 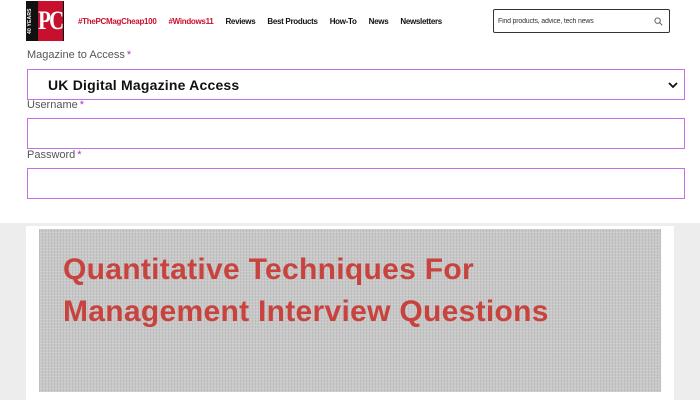 What do you see at coordinates (356, 84) in the screenshot?
I see `magazine-select: UK Digital Magazine Access` at bounding box center [356, 84].